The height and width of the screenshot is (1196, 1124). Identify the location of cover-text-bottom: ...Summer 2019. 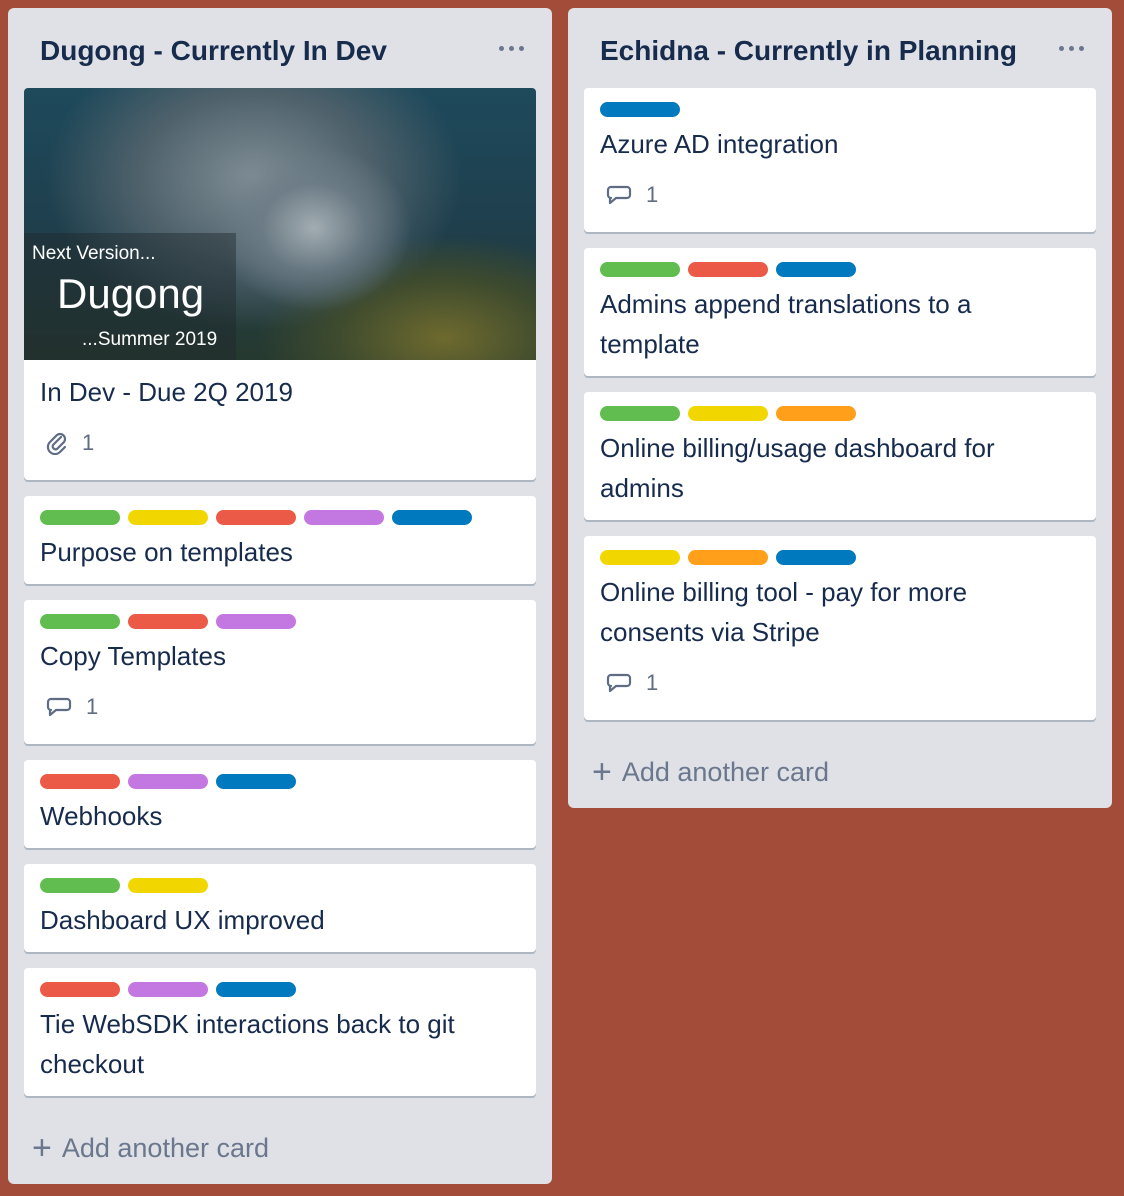
(150, 339).